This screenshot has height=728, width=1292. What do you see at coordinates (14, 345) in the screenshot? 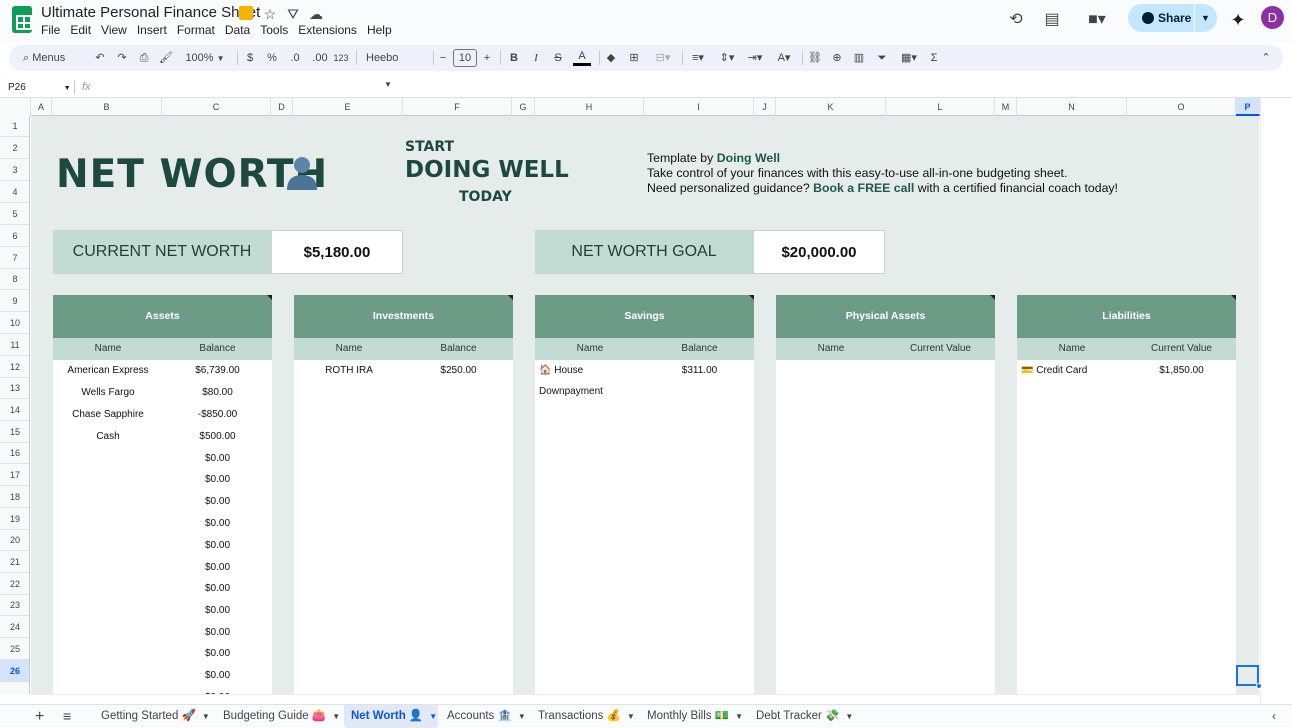
I see `row-header: 11` at bounding box center [14, 345].